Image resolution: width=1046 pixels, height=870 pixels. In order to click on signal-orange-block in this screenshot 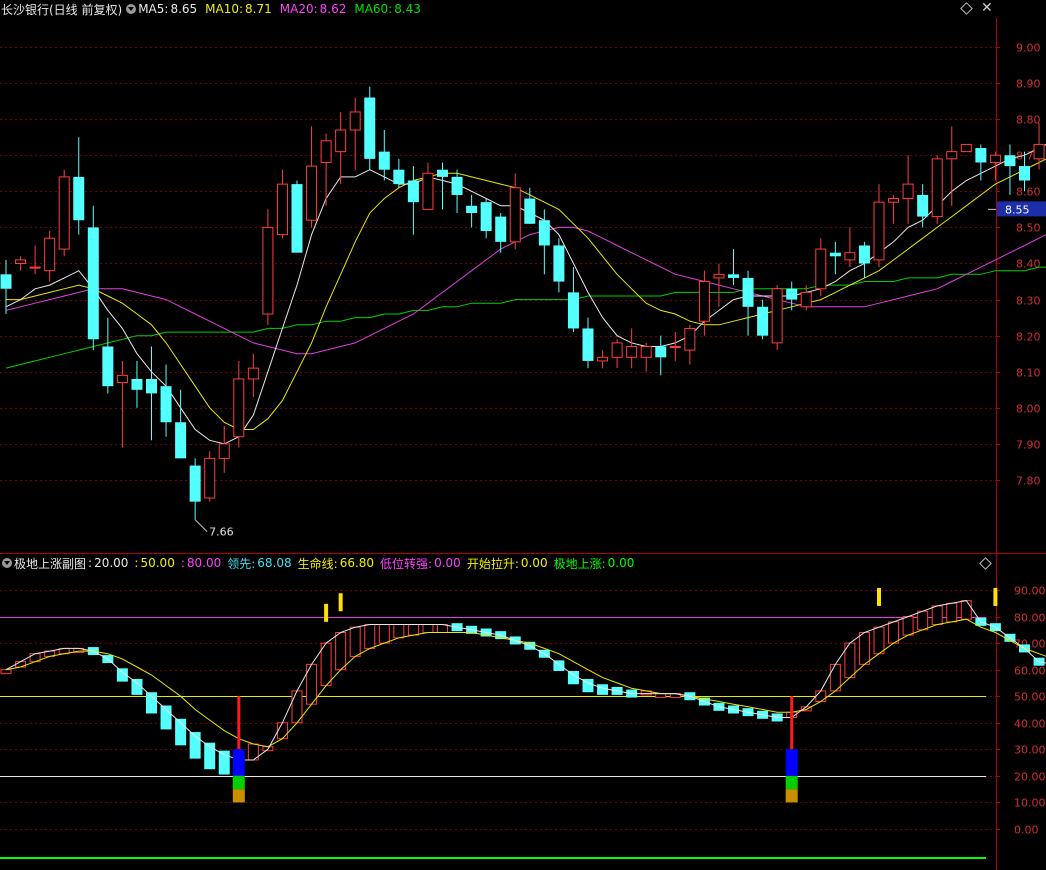, I will do `click(791, 796)`.